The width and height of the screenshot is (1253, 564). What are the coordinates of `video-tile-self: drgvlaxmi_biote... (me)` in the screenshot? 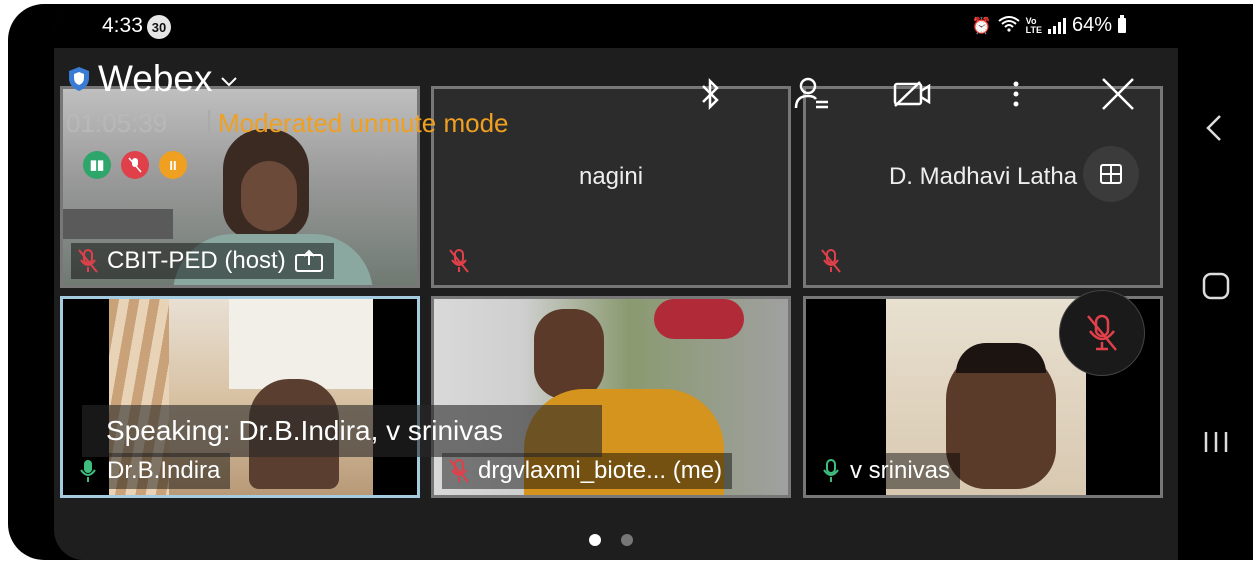 It's located at (611, 397).